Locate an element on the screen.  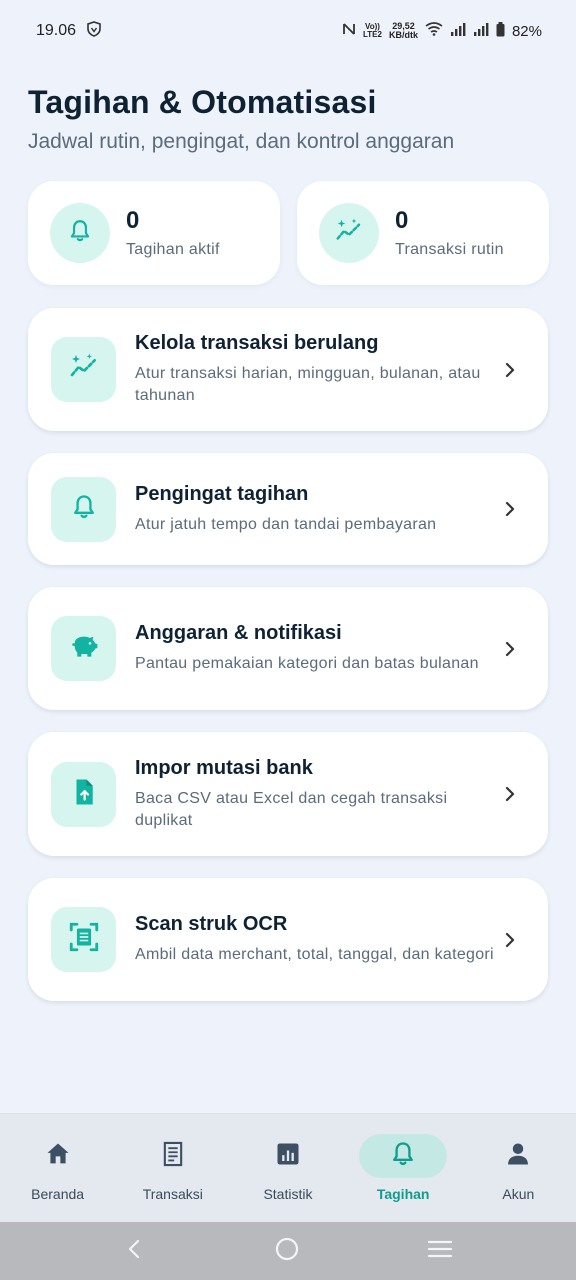
nav-item-beranda: Beranda is located at coordinates (58, 1168).